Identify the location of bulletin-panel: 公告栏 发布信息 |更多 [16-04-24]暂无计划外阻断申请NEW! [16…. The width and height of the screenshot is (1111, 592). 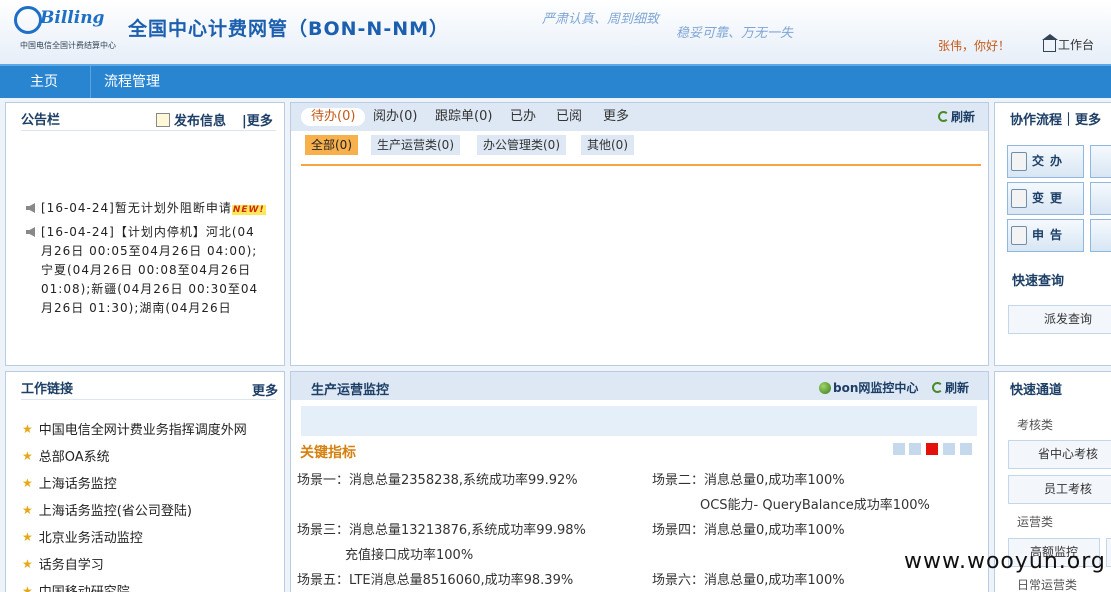
(145, 234).